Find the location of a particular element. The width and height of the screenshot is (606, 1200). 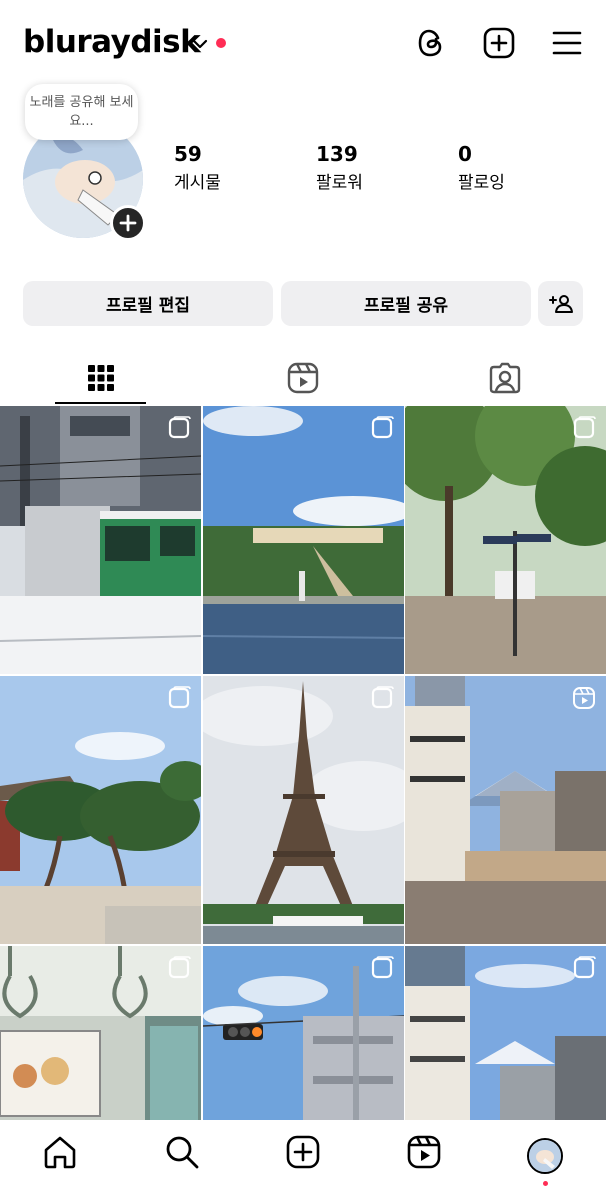

notification-dot is located at coordinates (221, 43).